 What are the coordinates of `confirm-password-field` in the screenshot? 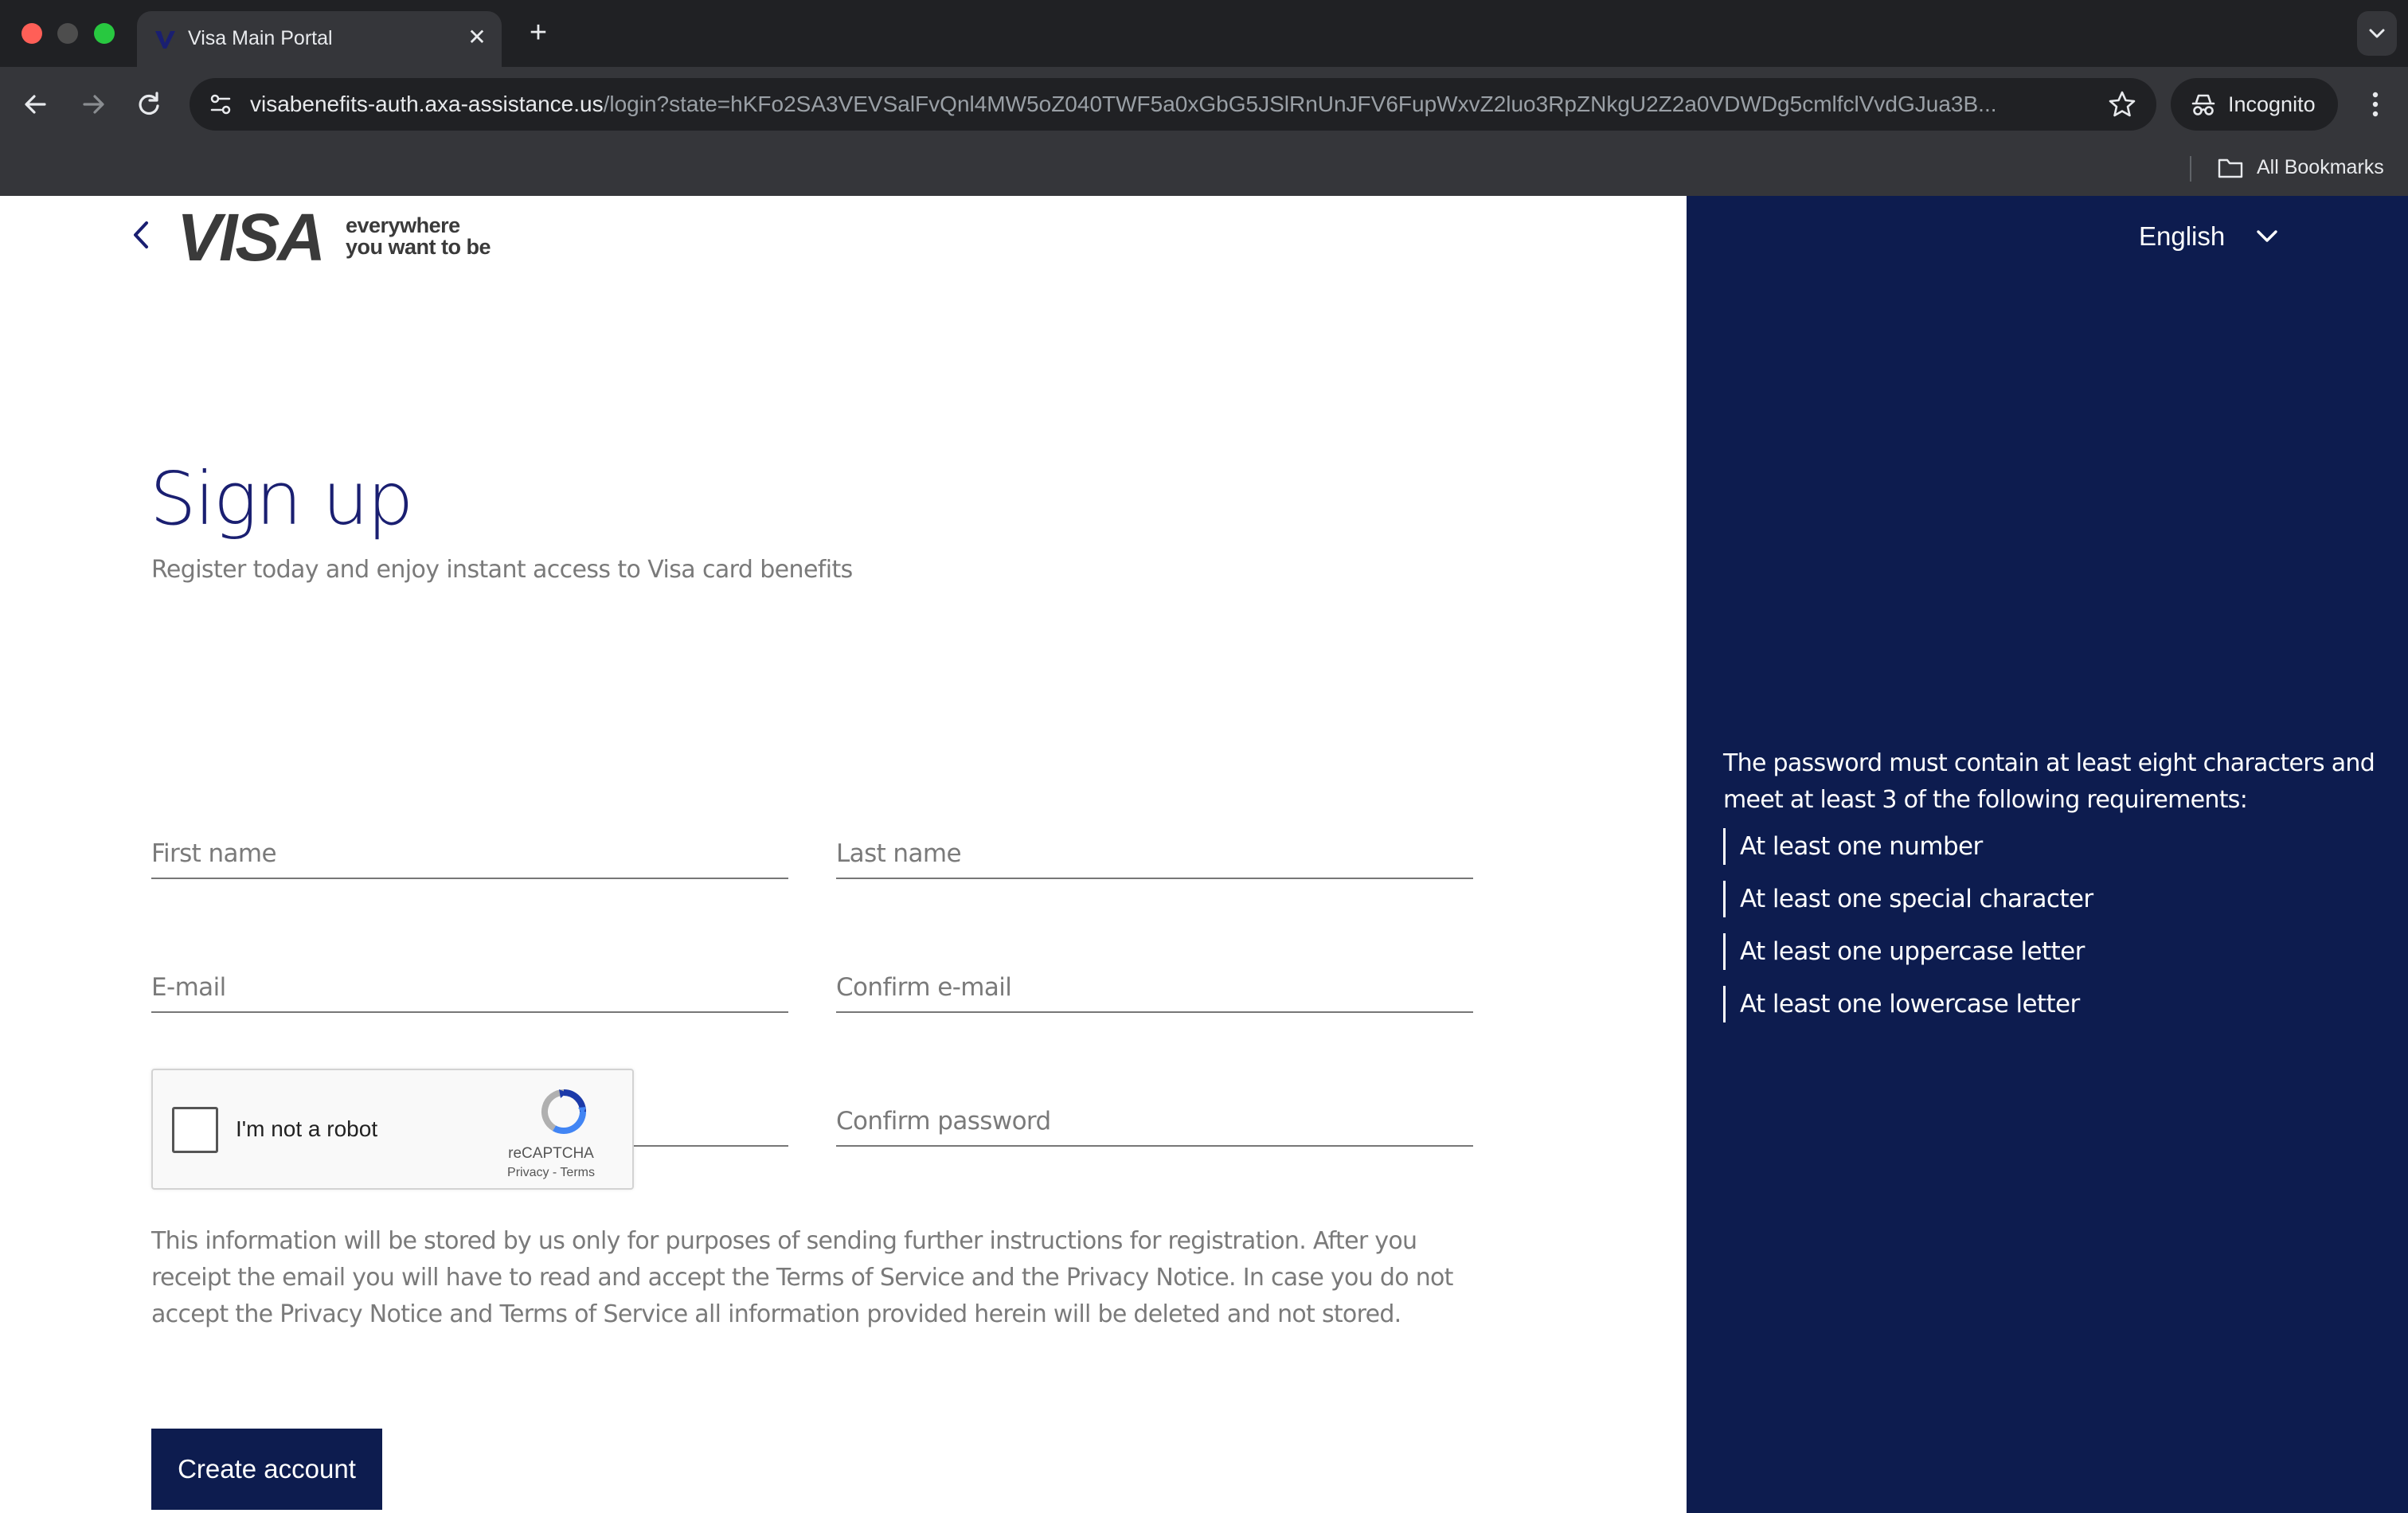 It's located at (1154, 1121).